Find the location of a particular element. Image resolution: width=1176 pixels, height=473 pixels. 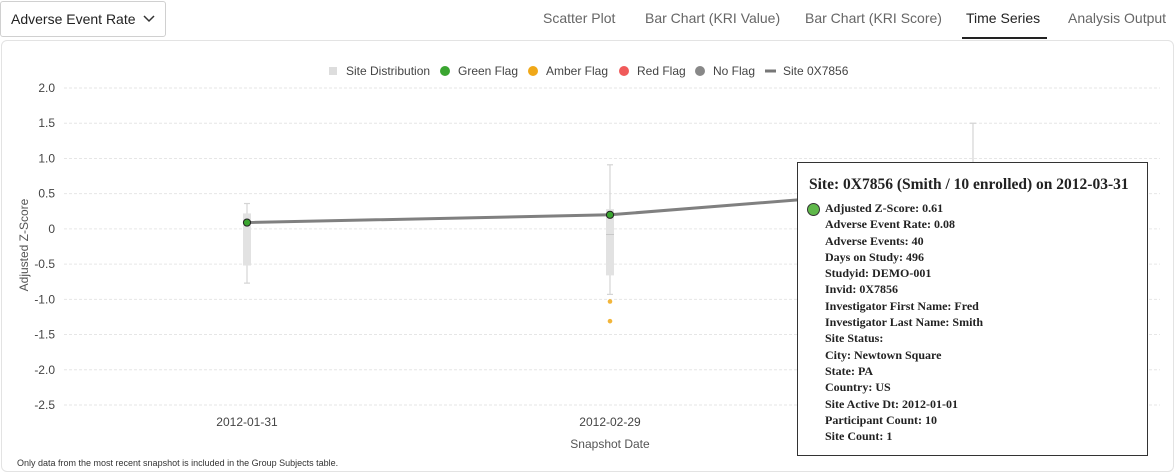

legend-label: Site Distribution is located at coordinates (388, 71).